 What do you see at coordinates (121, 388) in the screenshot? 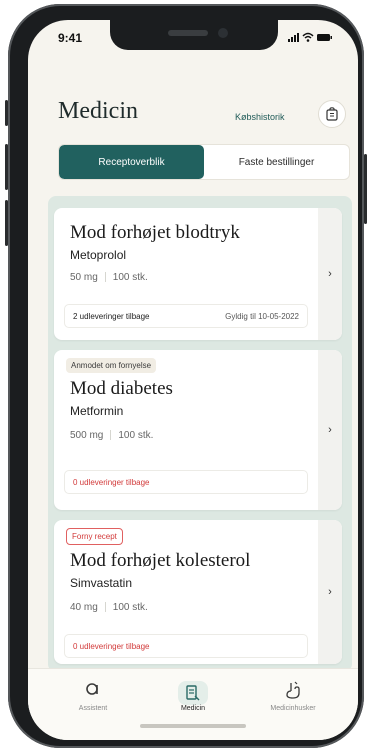
I see `card-condition: Mod diabetes` at bounding box center [121, 388].